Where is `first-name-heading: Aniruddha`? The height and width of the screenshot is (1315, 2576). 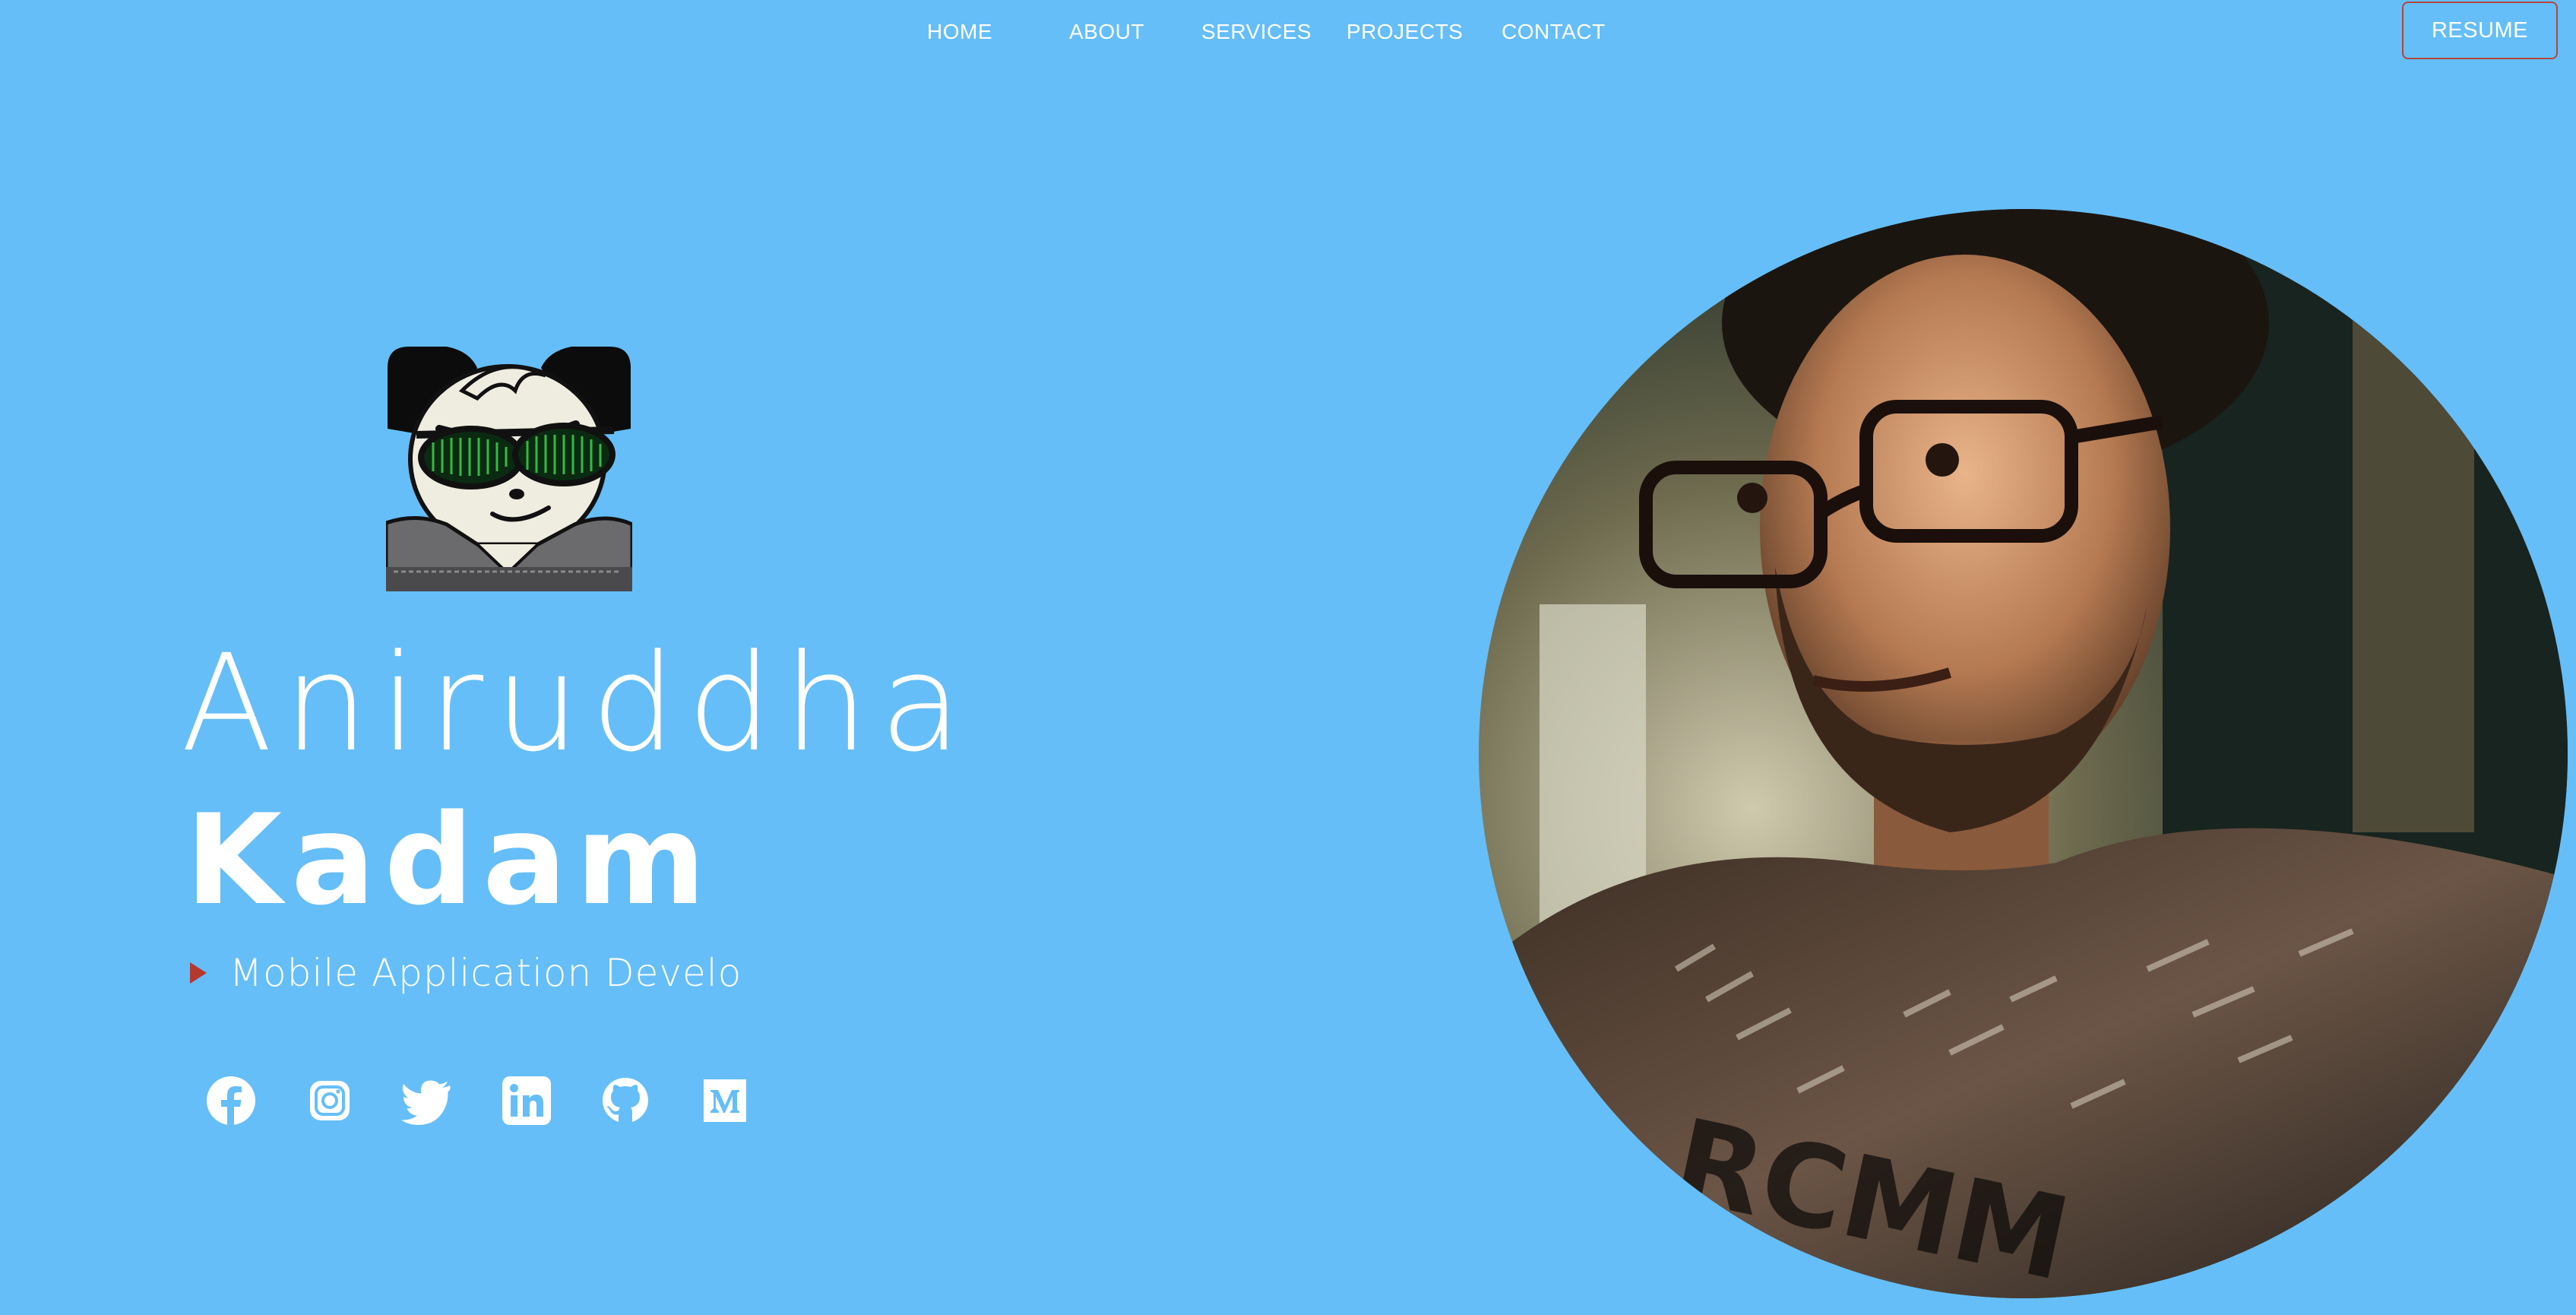
first-name-heading: Aniruddha is located at coordinates (577, 703).